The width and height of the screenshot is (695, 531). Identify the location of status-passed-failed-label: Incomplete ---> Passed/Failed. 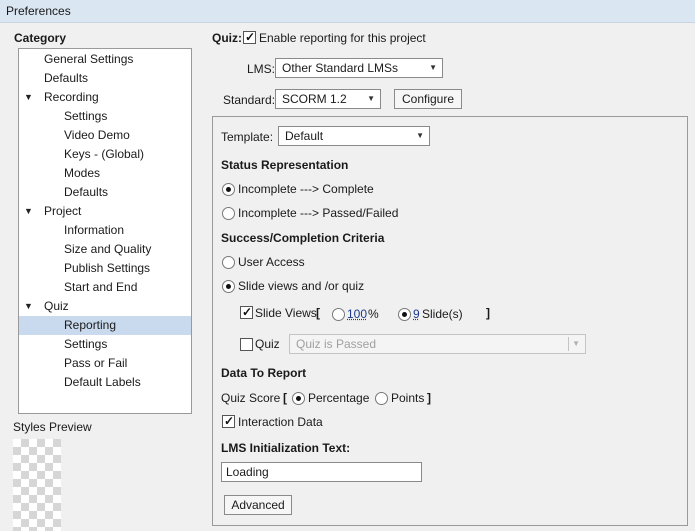
(318, 213).